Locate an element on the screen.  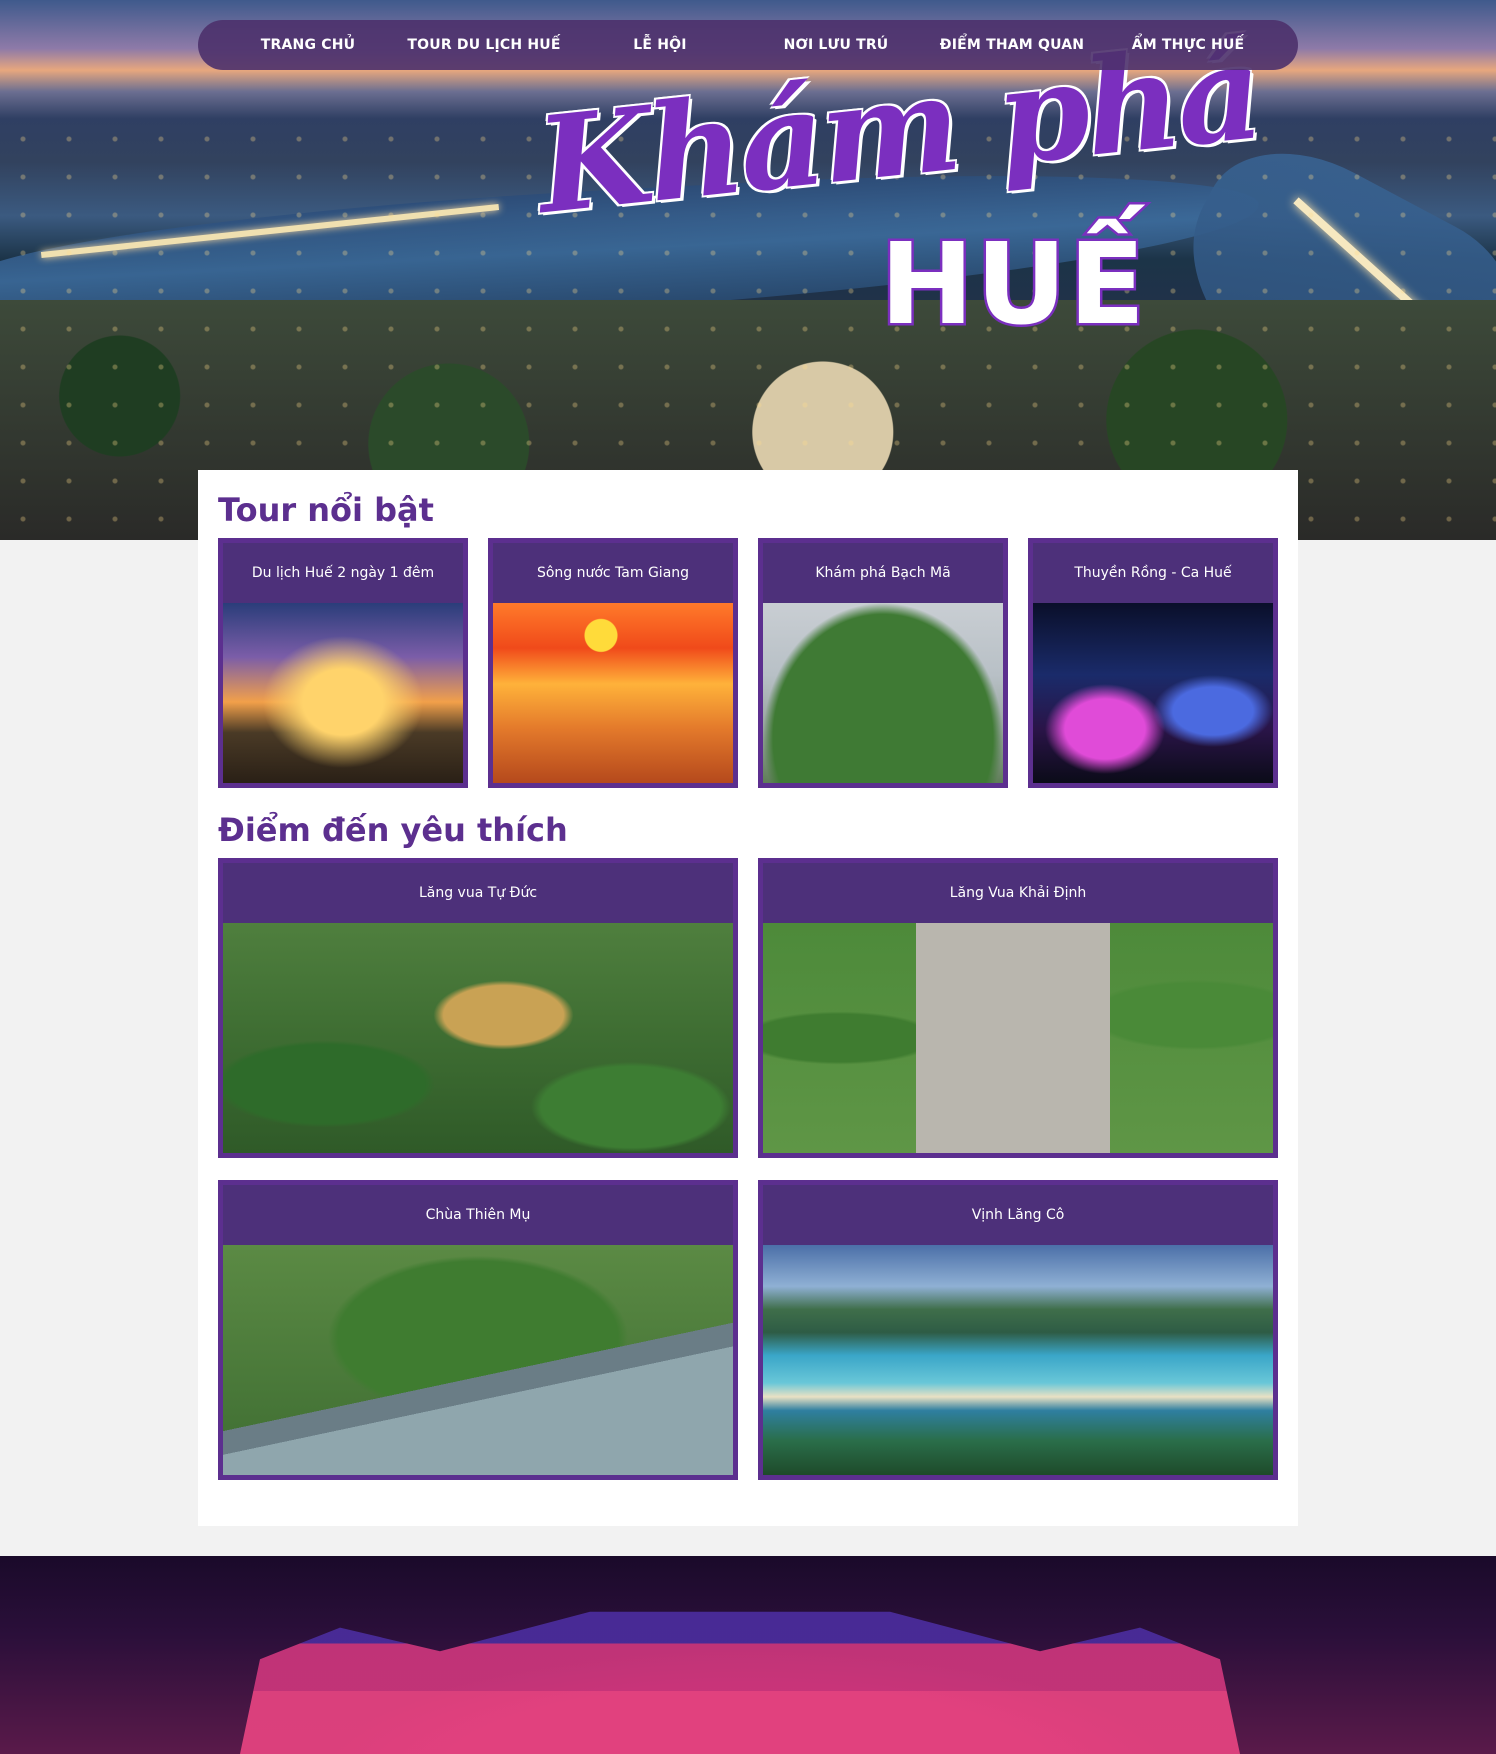
nav-item-festivals: LỄ HỘI is located at coordinates (660, 45).